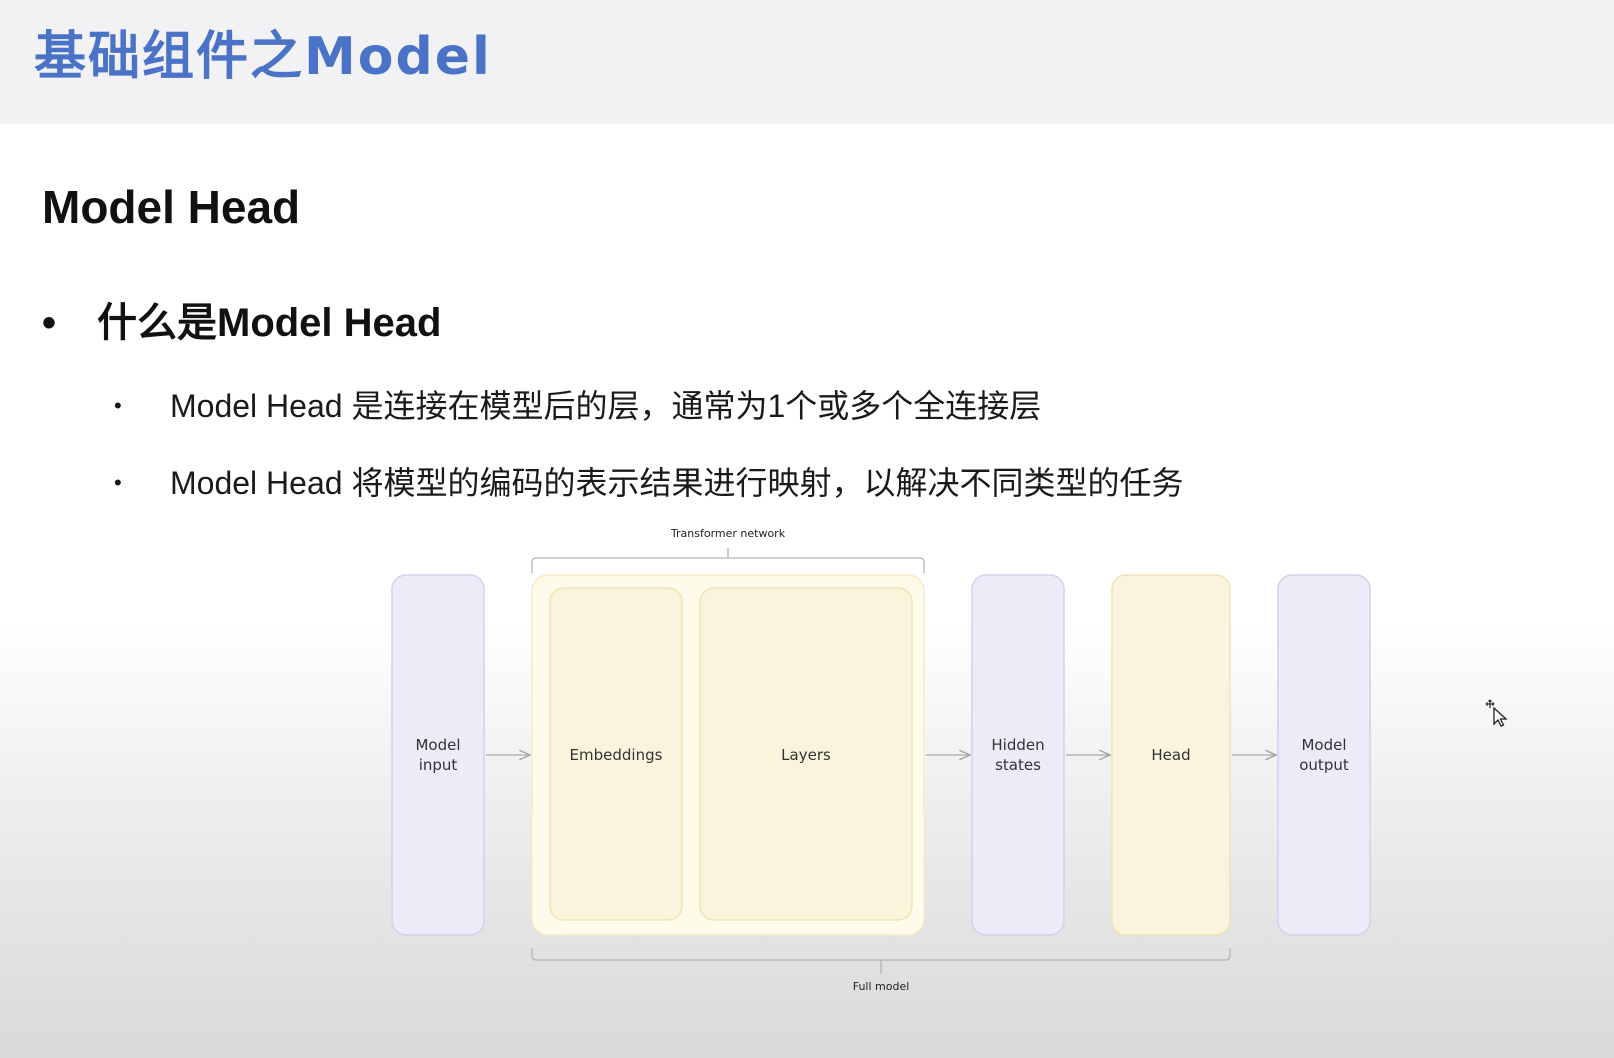  What do you see at coordinates (677, 483) in the screenshot?
I see `bullet-level2-text: Model Head 将模型的编码的表示结果进行映射，以解决不同类型的任务` at bounding box center [677, 483].